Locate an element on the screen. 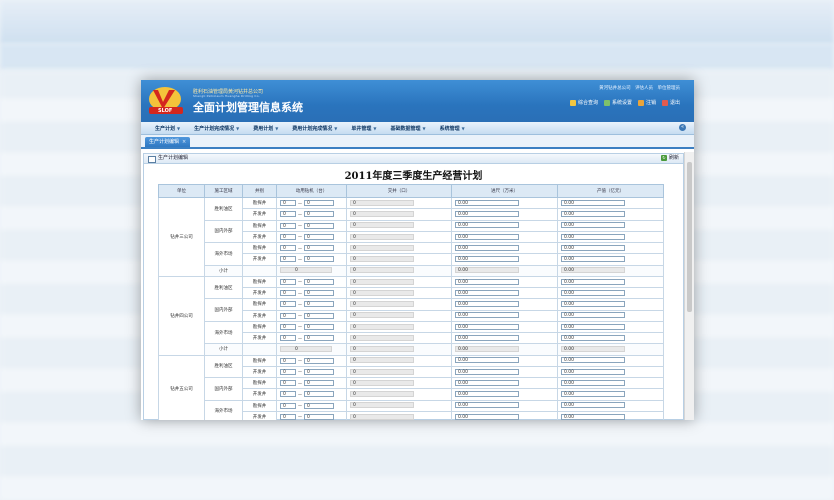 The image size is (834, 500). scrollbar-thumb is located at coordinates (689, 237).